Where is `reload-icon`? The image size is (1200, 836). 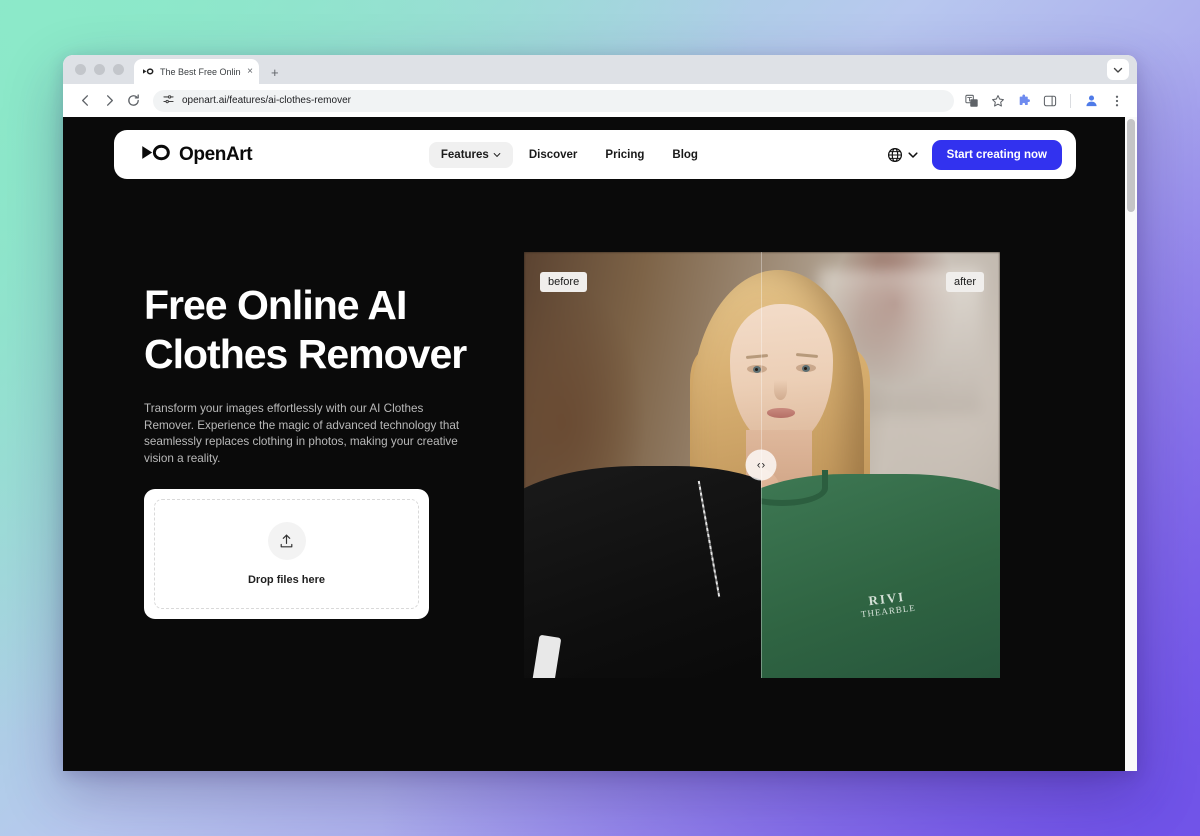
reload-icon is located at coordinates (133, 100).